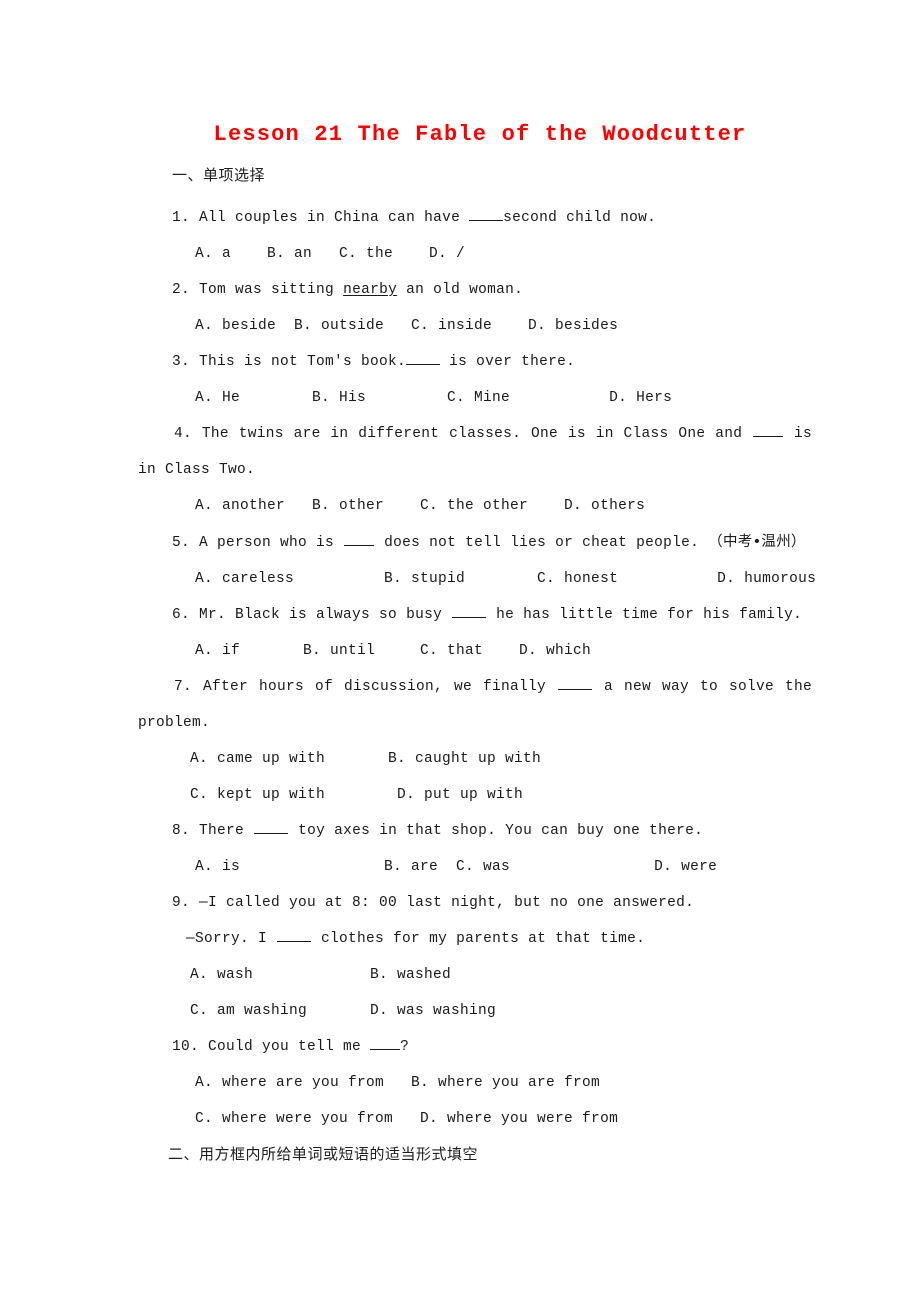 The image size is (920, 1302). Describe the element at coordinates (475, 1011) in the screenshot. I see `question-9-options-line2: C. am washing D. was washing` at that location.